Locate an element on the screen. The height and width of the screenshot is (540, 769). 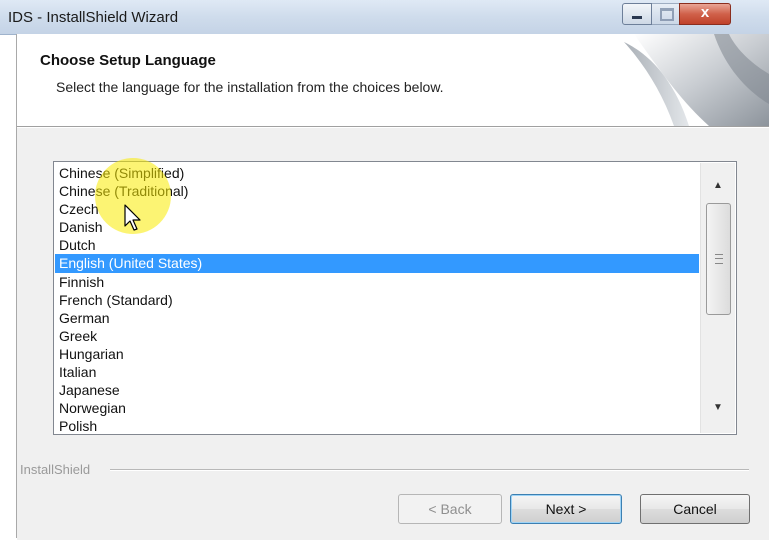
back-button: < Back is located at coordinates (450, 509).